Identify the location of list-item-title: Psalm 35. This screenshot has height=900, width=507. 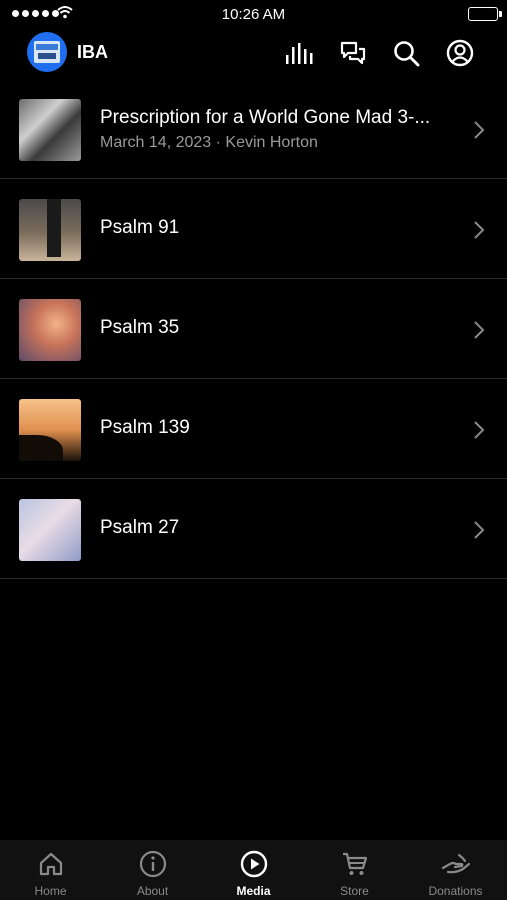
(140, 327).